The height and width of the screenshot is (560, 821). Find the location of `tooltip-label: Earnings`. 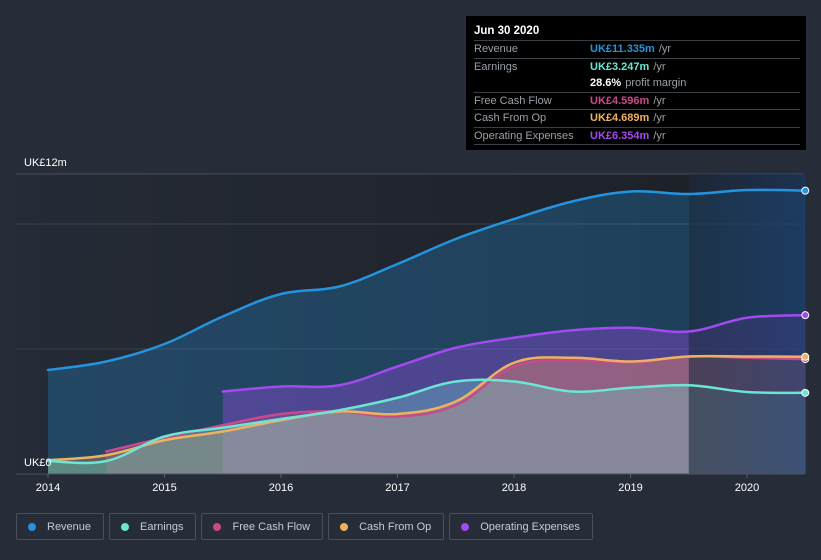

tooltip-label: Earnings is located at coordinates (496, 66).